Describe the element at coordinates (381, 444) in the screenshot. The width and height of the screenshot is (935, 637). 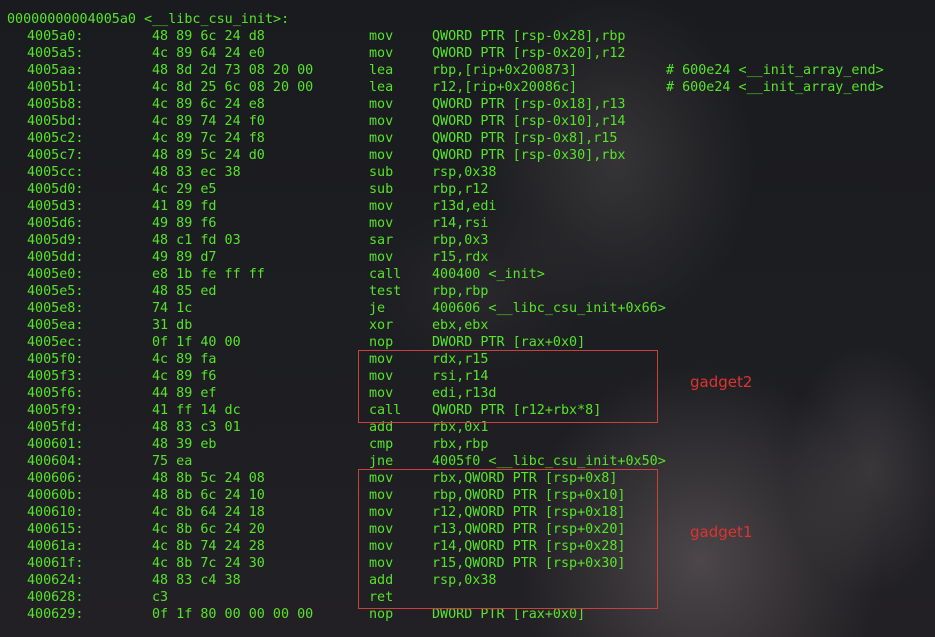
I see `instruction-mnemonic: cmp` at that location.